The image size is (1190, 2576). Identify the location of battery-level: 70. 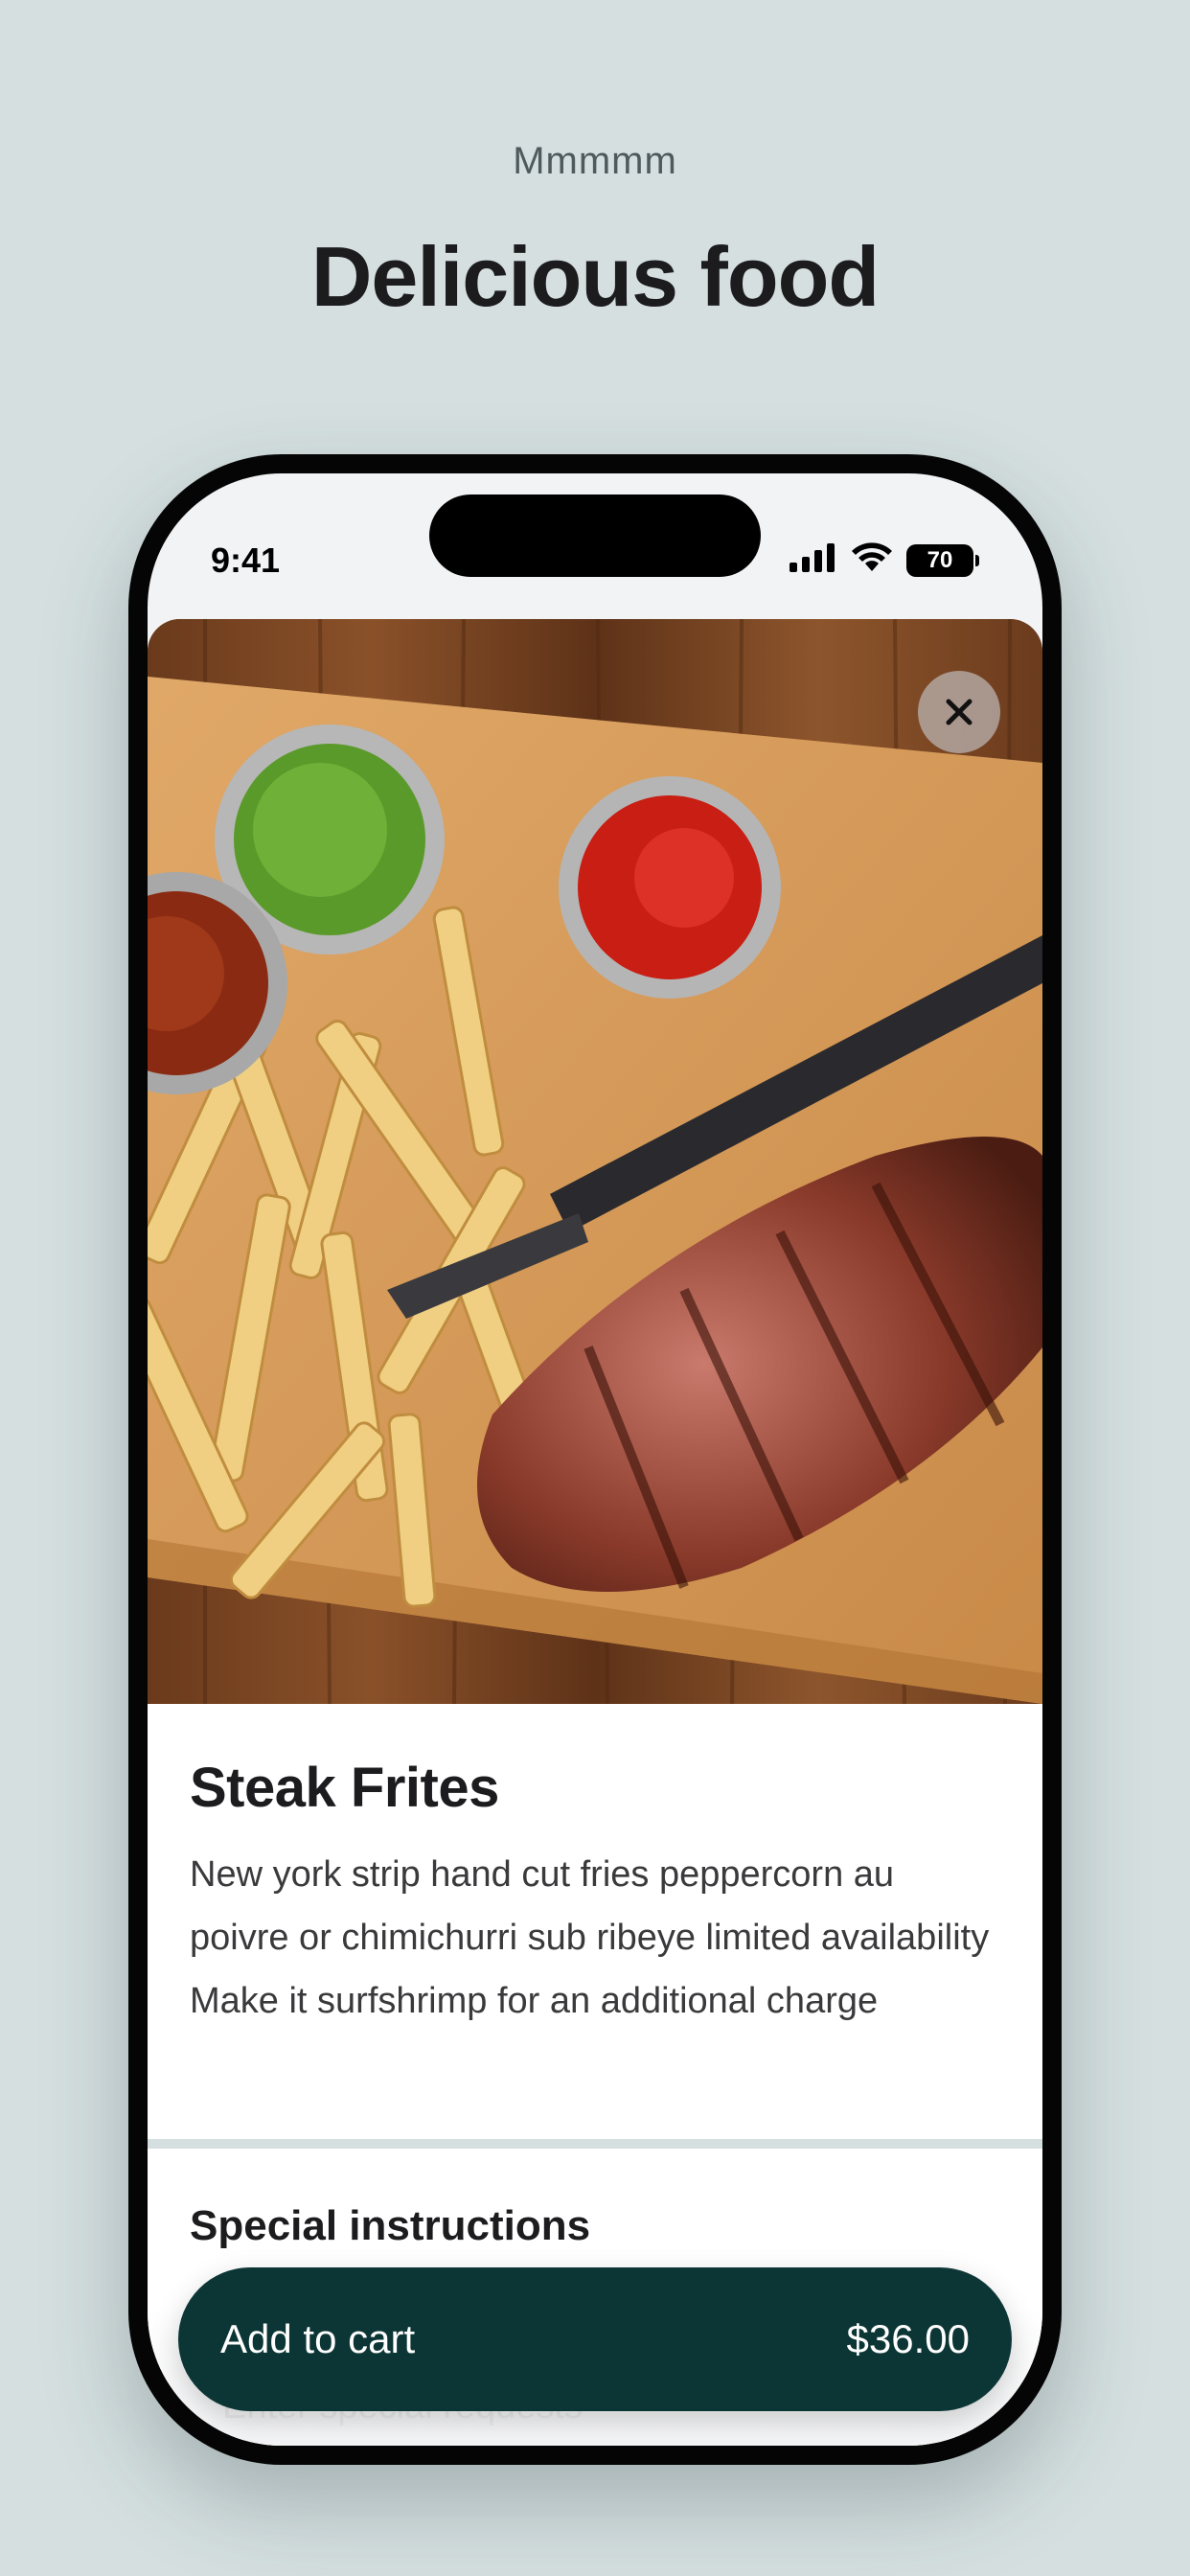
(940, 560).